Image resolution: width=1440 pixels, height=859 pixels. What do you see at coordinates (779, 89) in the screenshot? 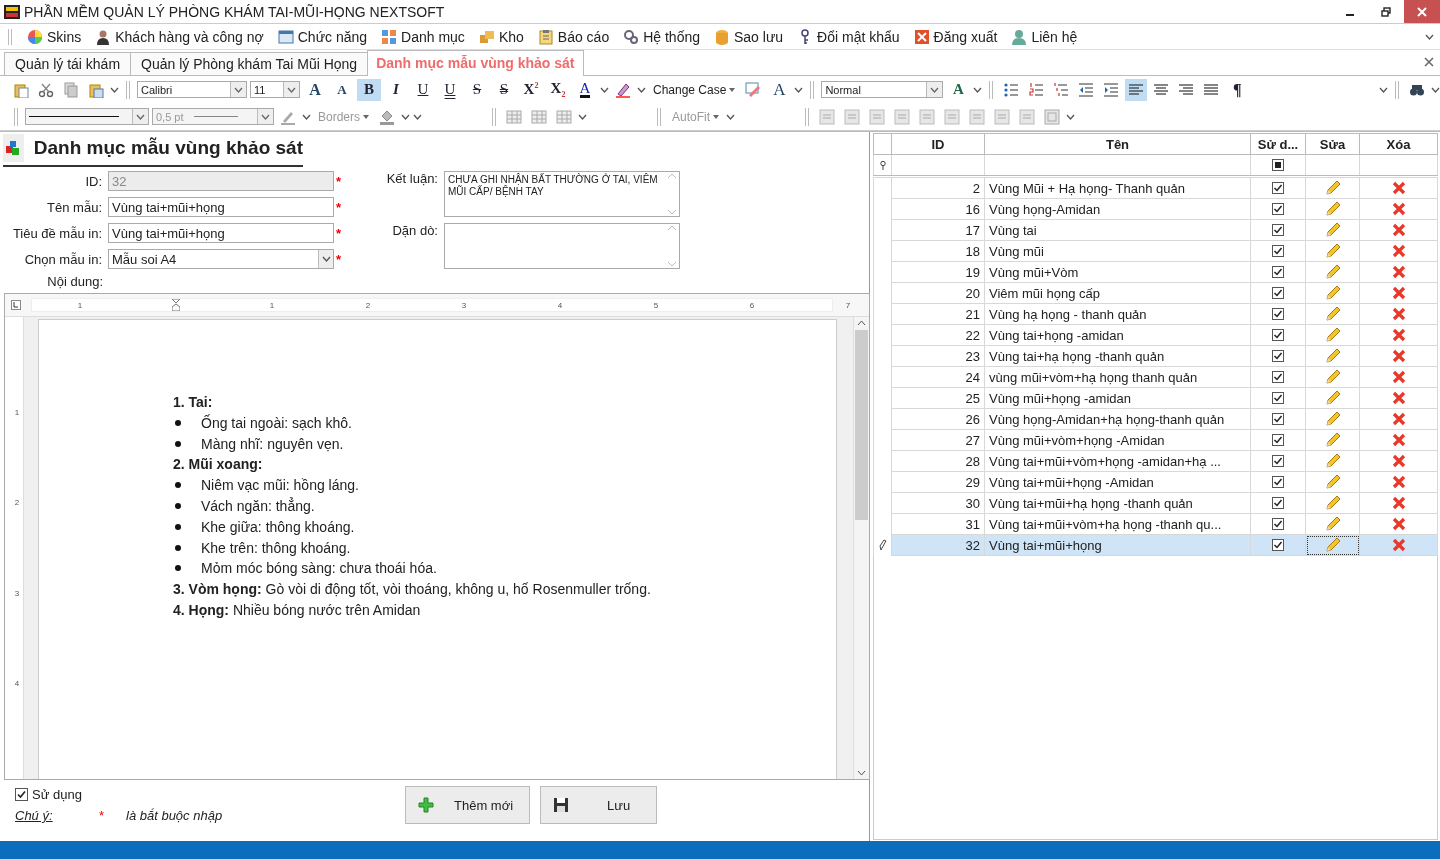
I see `clear-format-button: A` at bounding box center [779, 89].